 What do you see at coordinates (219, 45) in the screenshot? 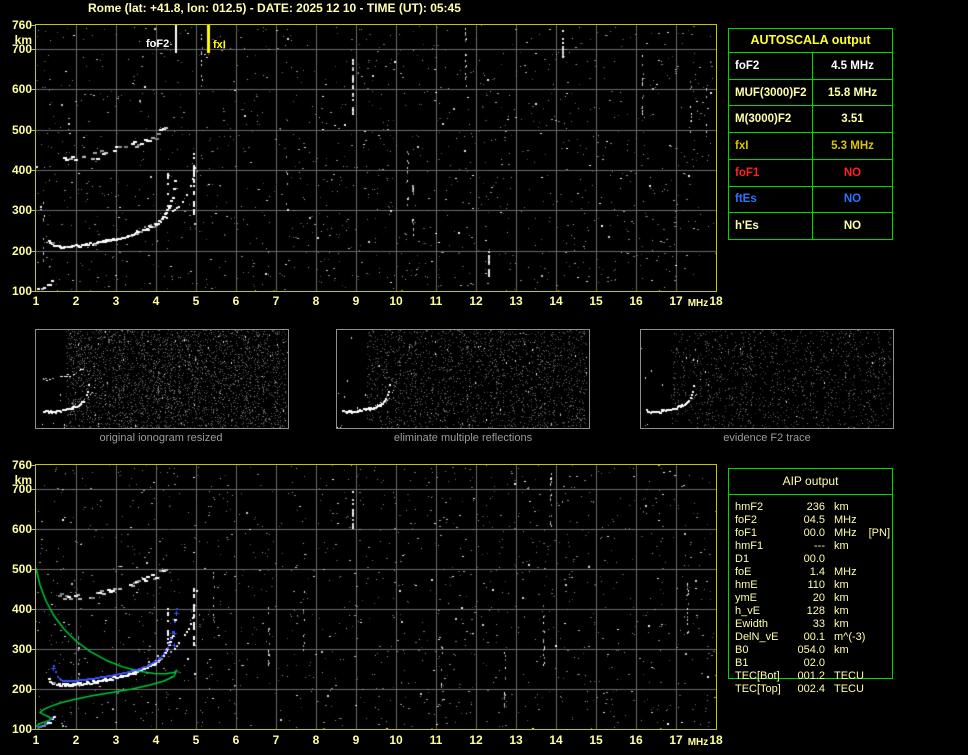
I see `fxI-marker-label: fxI` at bounding box center [219, 45].